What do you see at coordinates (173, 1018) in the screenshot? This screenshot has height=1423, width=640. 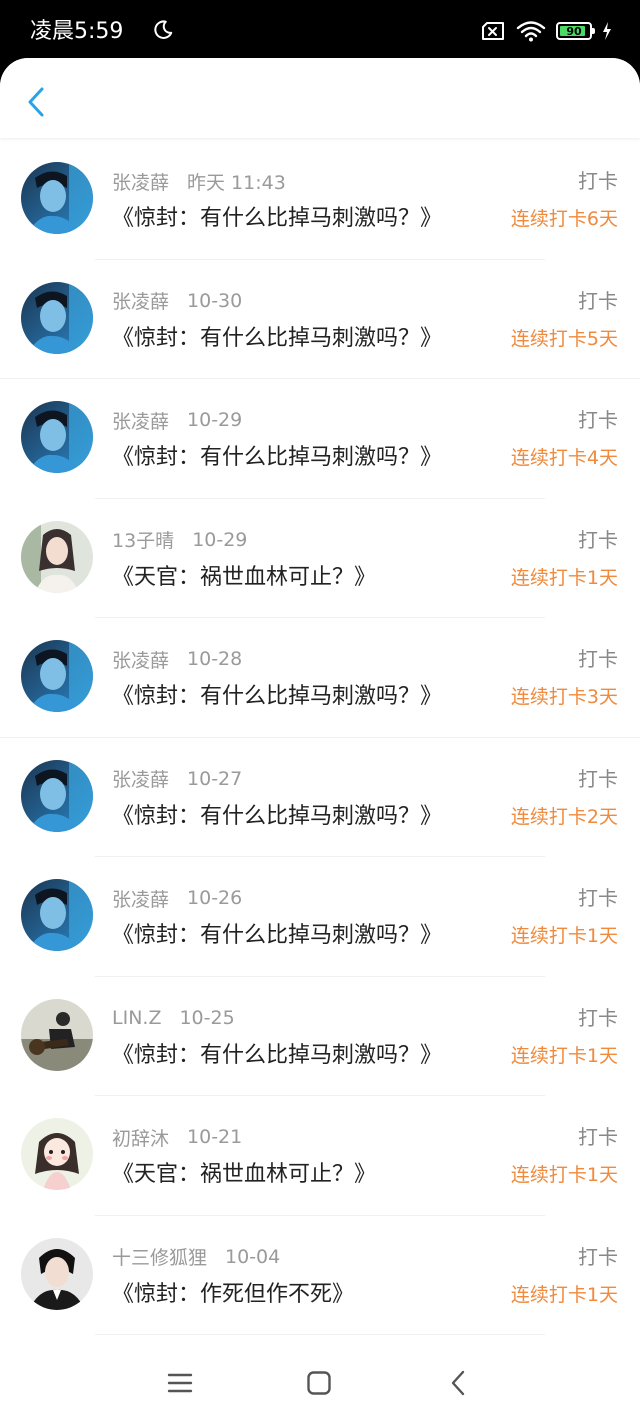 I see `meta-line: LIN.Z 10-25` at bounding box center [173, 1018].